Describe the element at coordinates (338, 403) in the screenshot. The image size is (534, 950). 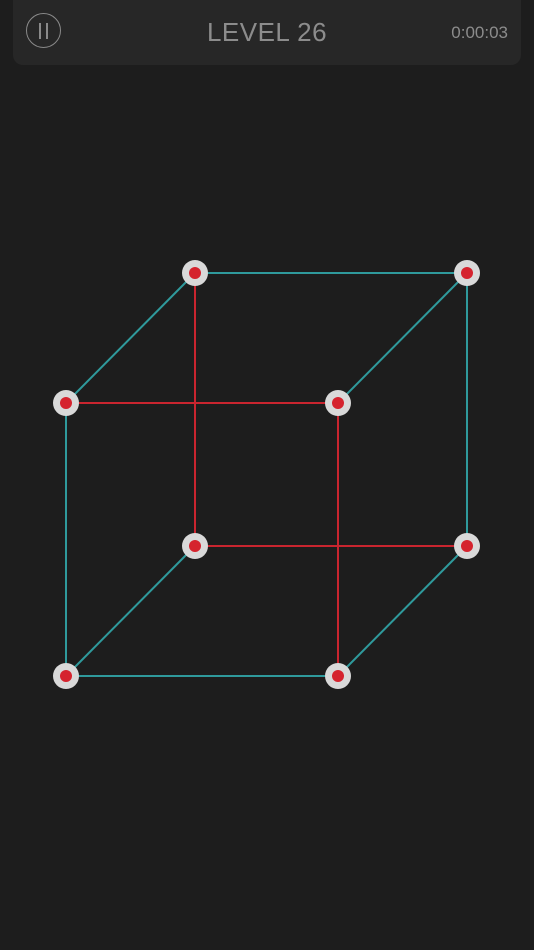
I see `node-n4` at that location.